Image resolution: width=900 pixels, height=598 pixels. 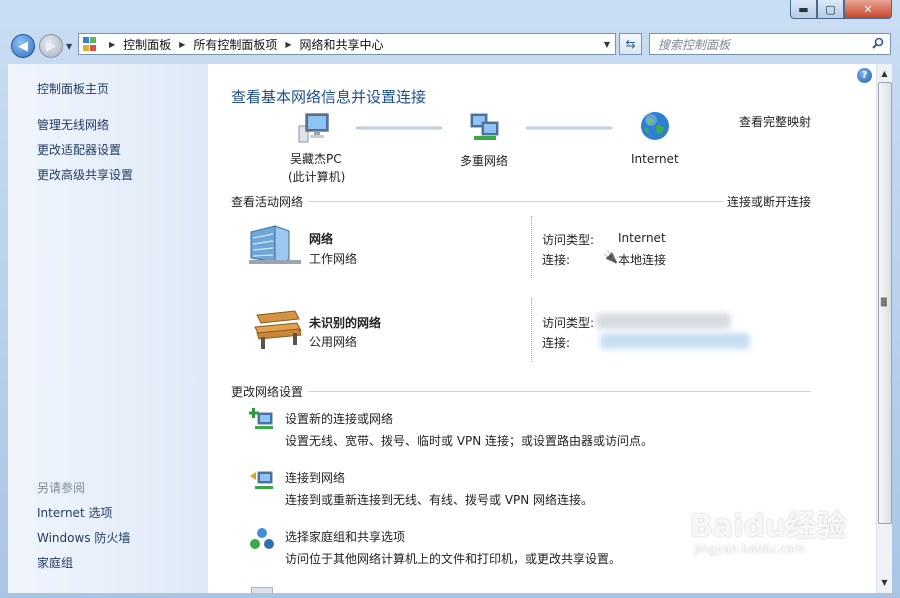 What do you see at coordinates (342, 44) in the screenshot?
I see `breadcrumb-network-center: 网络和共享中心` at bounding box center [342, 44].